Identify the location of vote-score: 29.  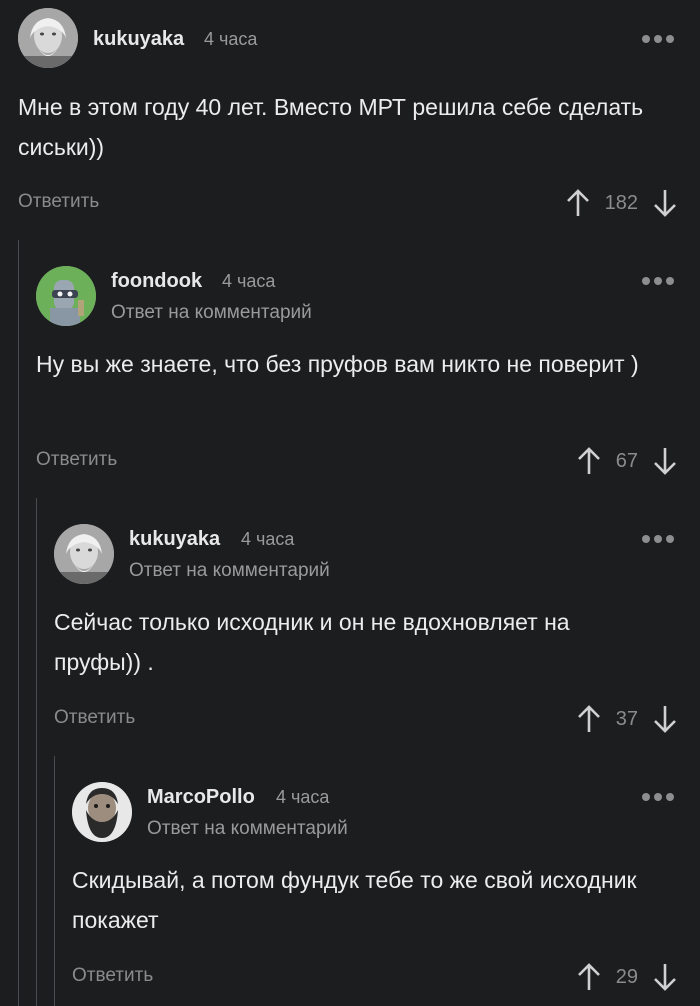
(626, 976).